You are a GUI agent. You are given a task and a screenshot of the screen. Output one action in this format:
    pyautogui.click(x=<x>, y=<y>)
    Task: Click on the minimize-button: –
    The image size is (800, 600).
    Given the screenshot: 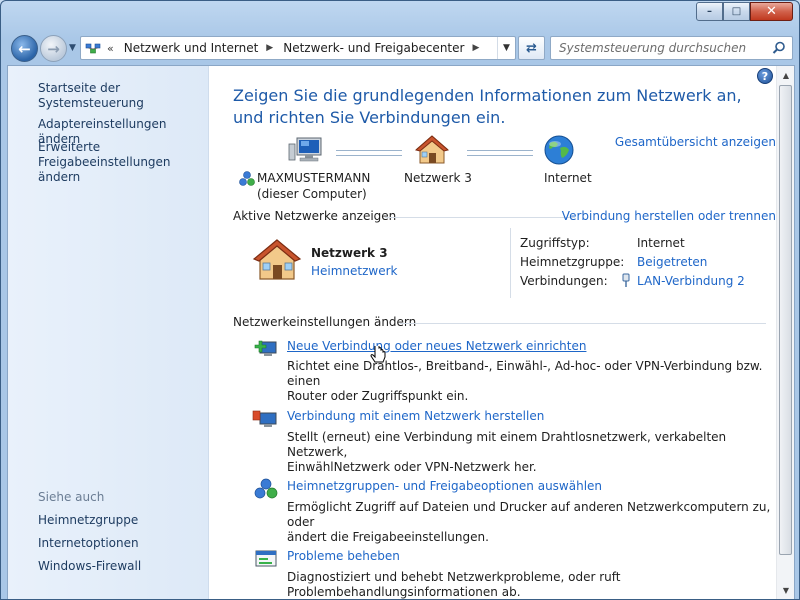 What is the action you would take?
    pyautogui.click(x=709, y=11)
    